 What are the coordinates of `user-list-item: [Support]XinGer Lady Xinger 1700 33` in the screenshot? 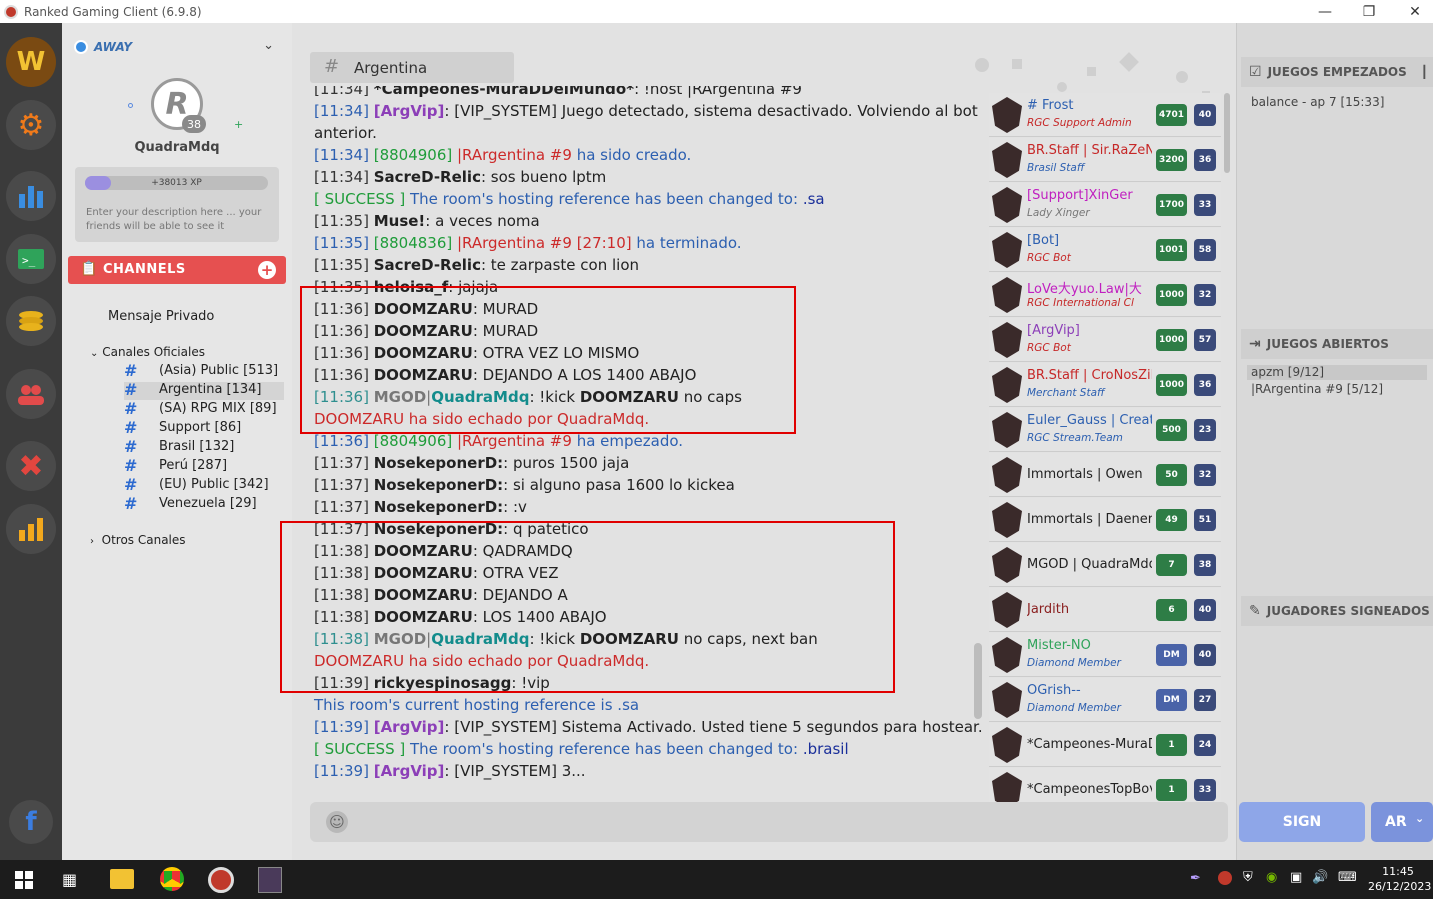 It's located at (1105, 205).